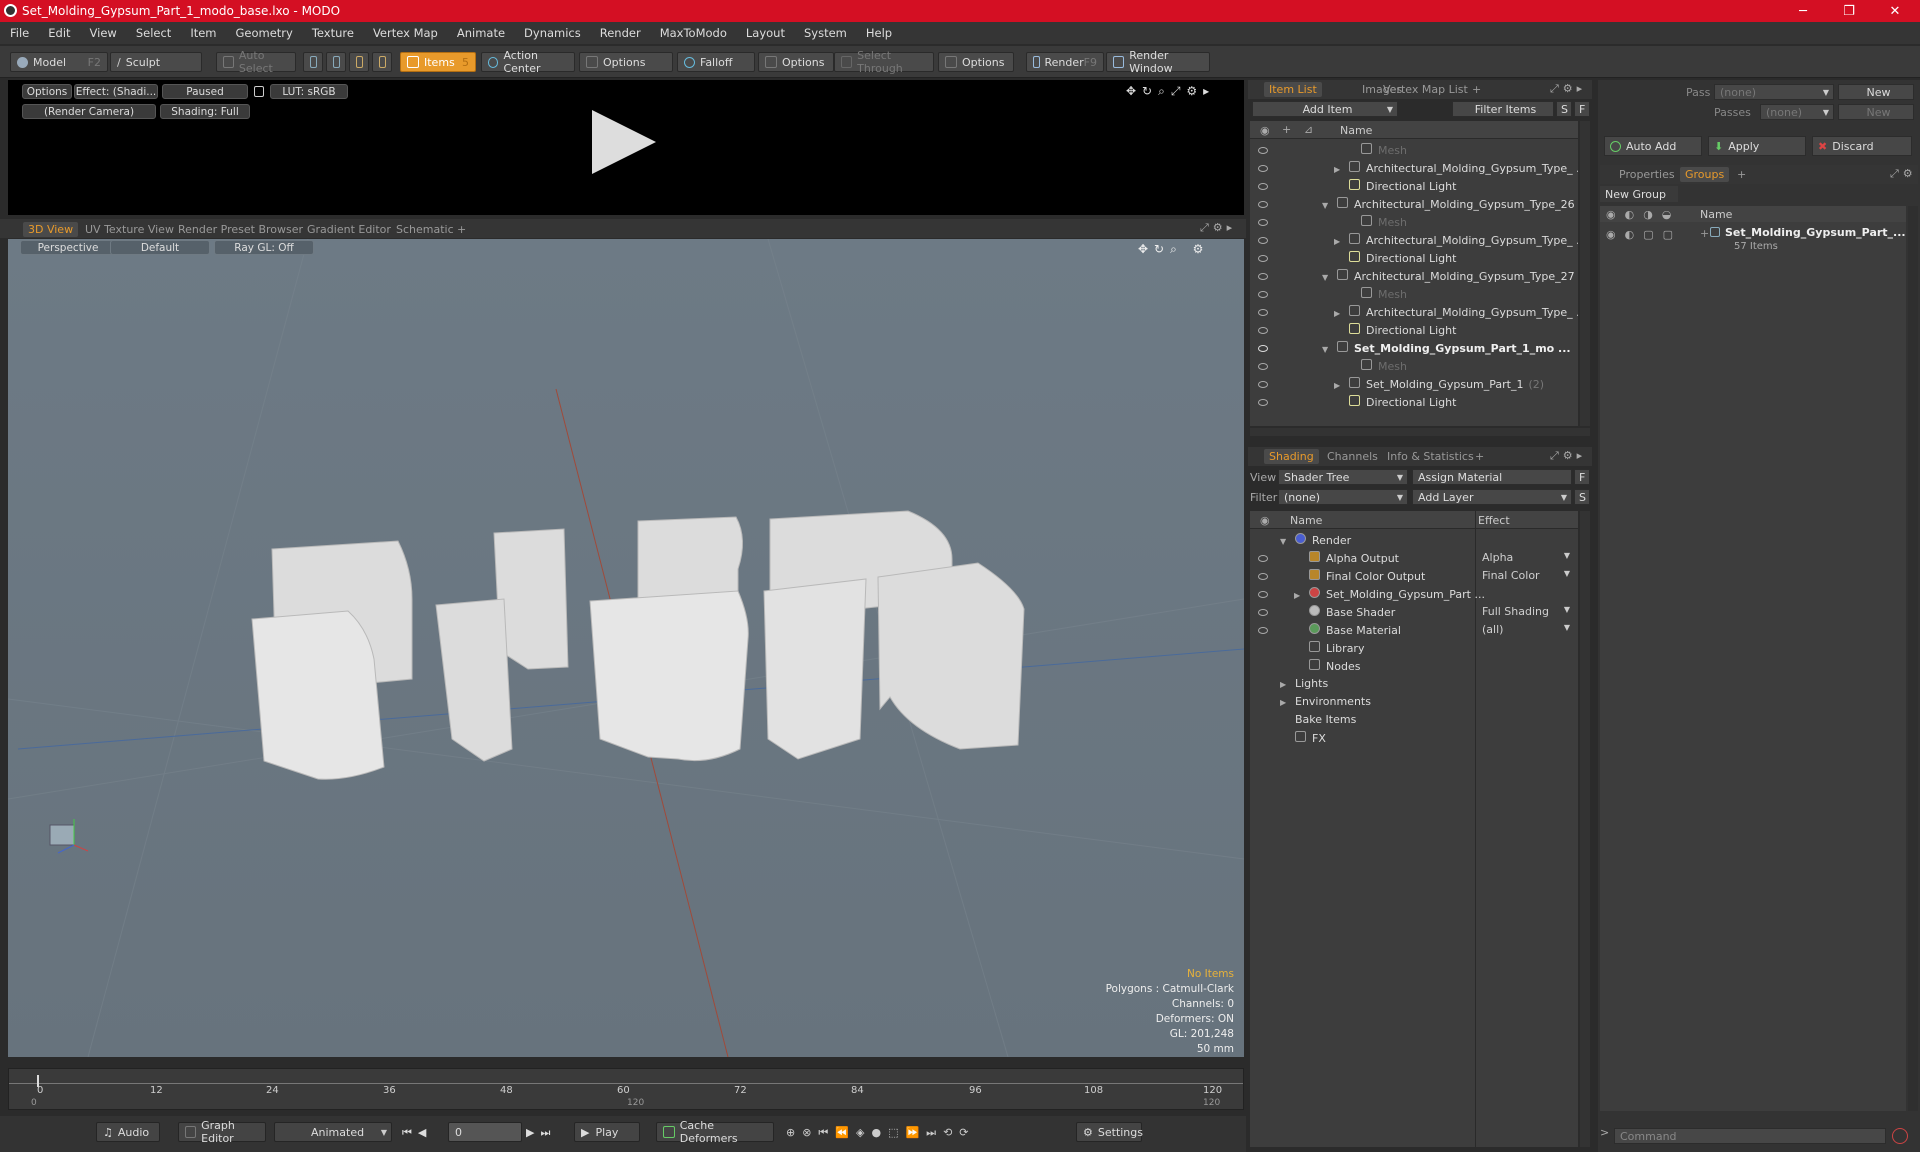  I want to click on tab-schematic: Schematic, so click(425, 229).